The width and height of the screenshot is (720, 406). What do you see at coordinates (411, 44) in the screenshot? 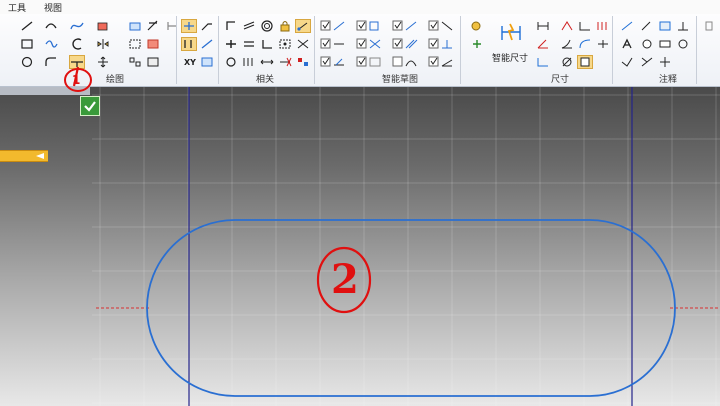
I see `parallel-hint-icon` at bounding box center [411, 44].